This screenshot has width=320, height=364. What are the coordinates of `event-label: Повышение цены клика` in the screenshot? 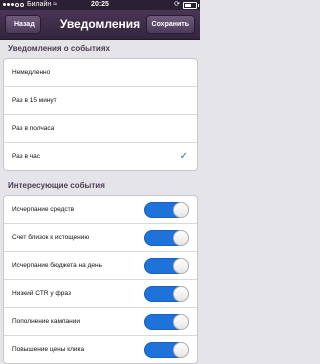 It's located at (48, 349).